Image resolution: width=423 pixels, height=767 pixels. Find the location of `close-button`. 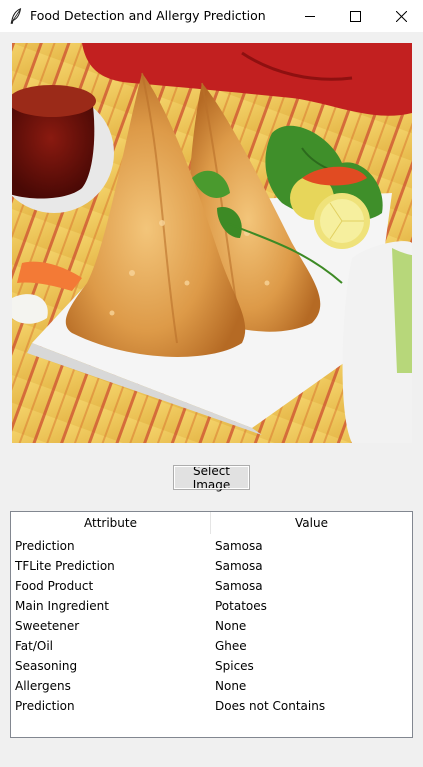

close-button is located at coordinates (400, 16).